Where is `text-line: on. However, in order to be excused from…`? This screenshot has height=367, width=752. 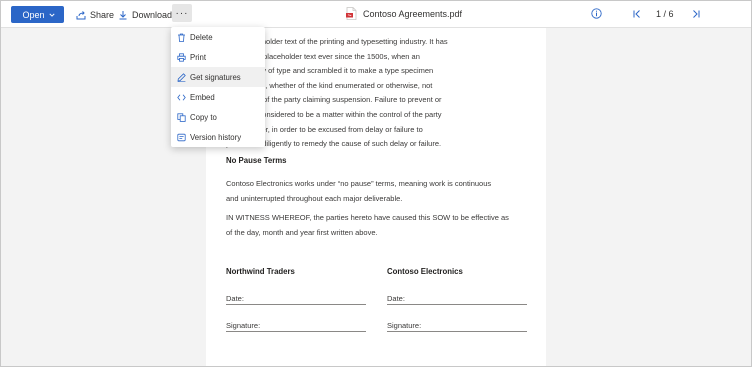
text-line: on. However, in order to be excused from… is located at coordinates (324, 129).